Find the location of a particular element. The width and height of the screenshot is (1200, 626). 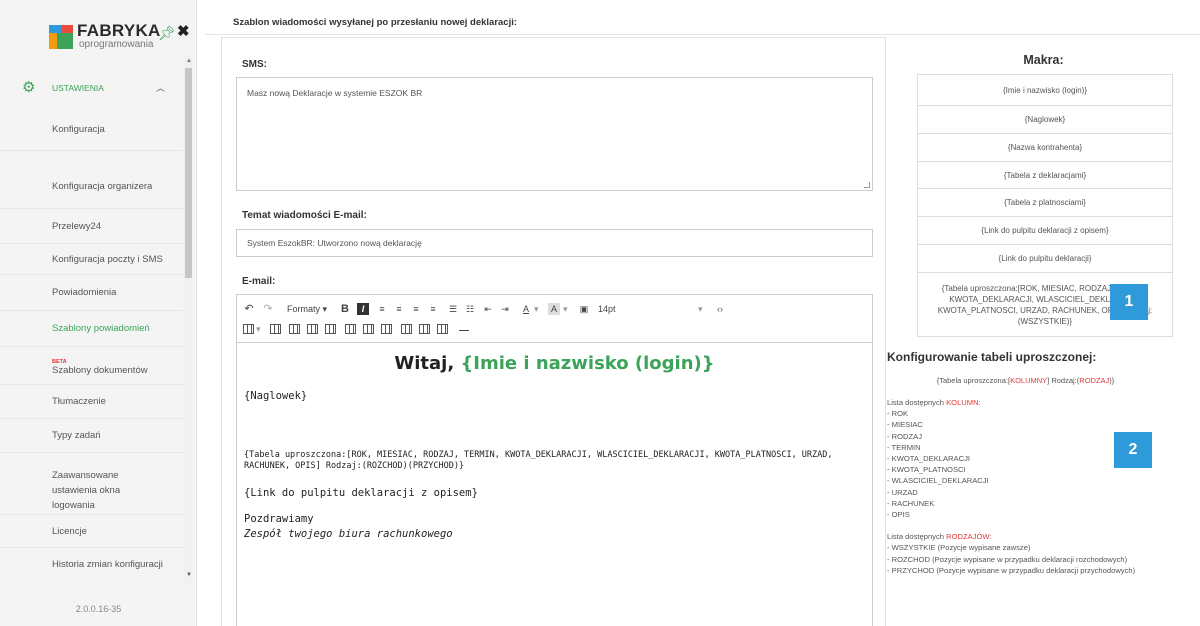

align-right-icon: ≡ is located at coordinates (416, 309).